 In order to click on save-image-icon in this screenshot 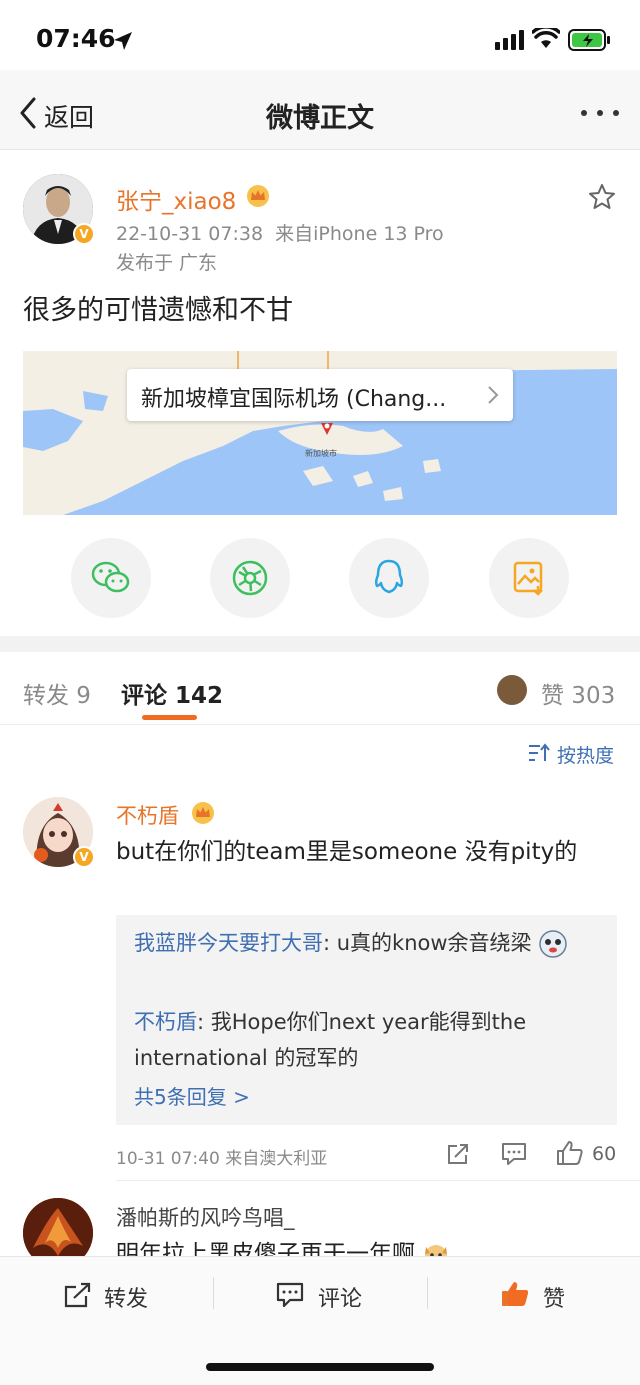, I will do `click(528, 578)`.